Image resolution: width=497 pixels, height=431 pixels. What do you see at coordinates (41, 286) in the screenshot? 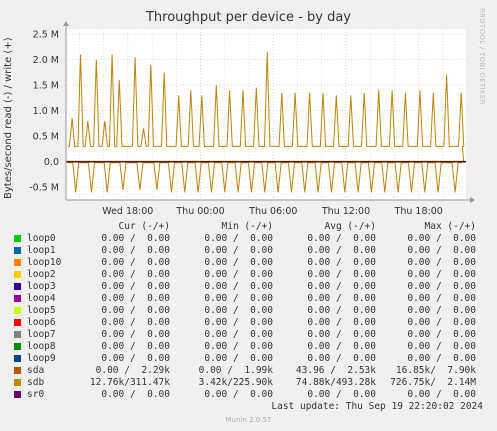
I see `legend-label: loop3` at bounding box center [41, 286].